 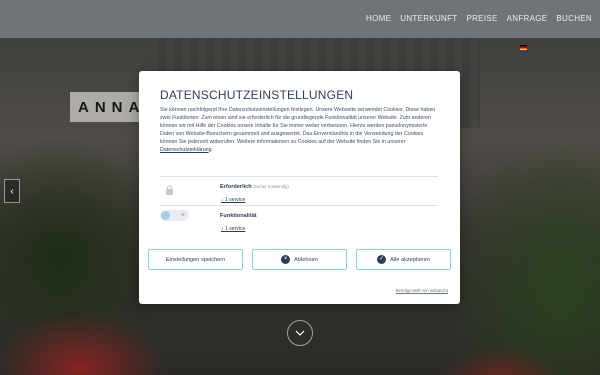 What do you see at coordinates (182, 215) in the screenshot?
I see `close-icon: ×` at bounding box center [182, 215].